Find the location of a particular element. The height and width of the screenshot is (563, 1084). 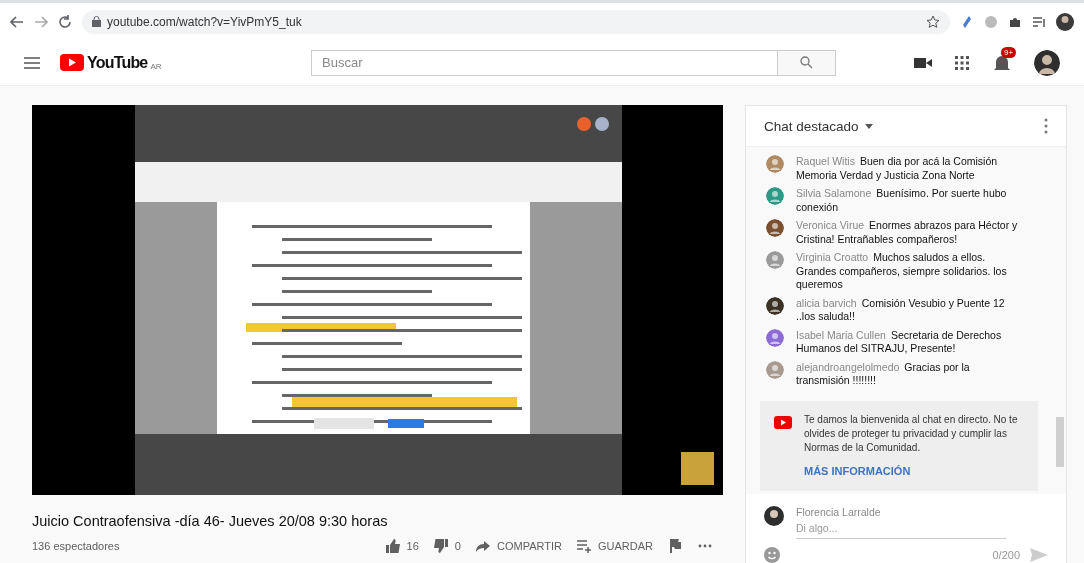

chat-message: alejandroangelolmedo Gracias por la transmisión !!!!!!!! is located at coordinates (883, 374).